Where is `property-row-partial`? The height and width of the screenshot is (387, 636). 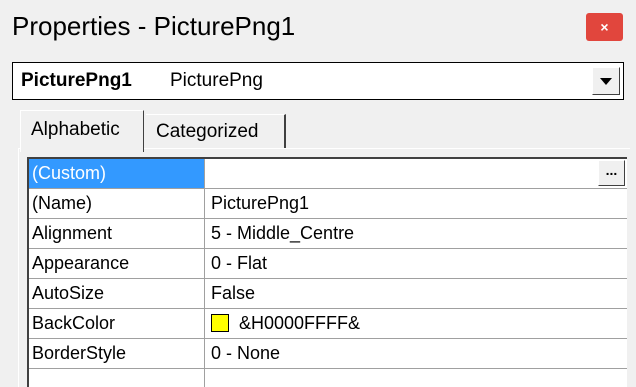 property-row-partial is located at coordinates (328, 378).